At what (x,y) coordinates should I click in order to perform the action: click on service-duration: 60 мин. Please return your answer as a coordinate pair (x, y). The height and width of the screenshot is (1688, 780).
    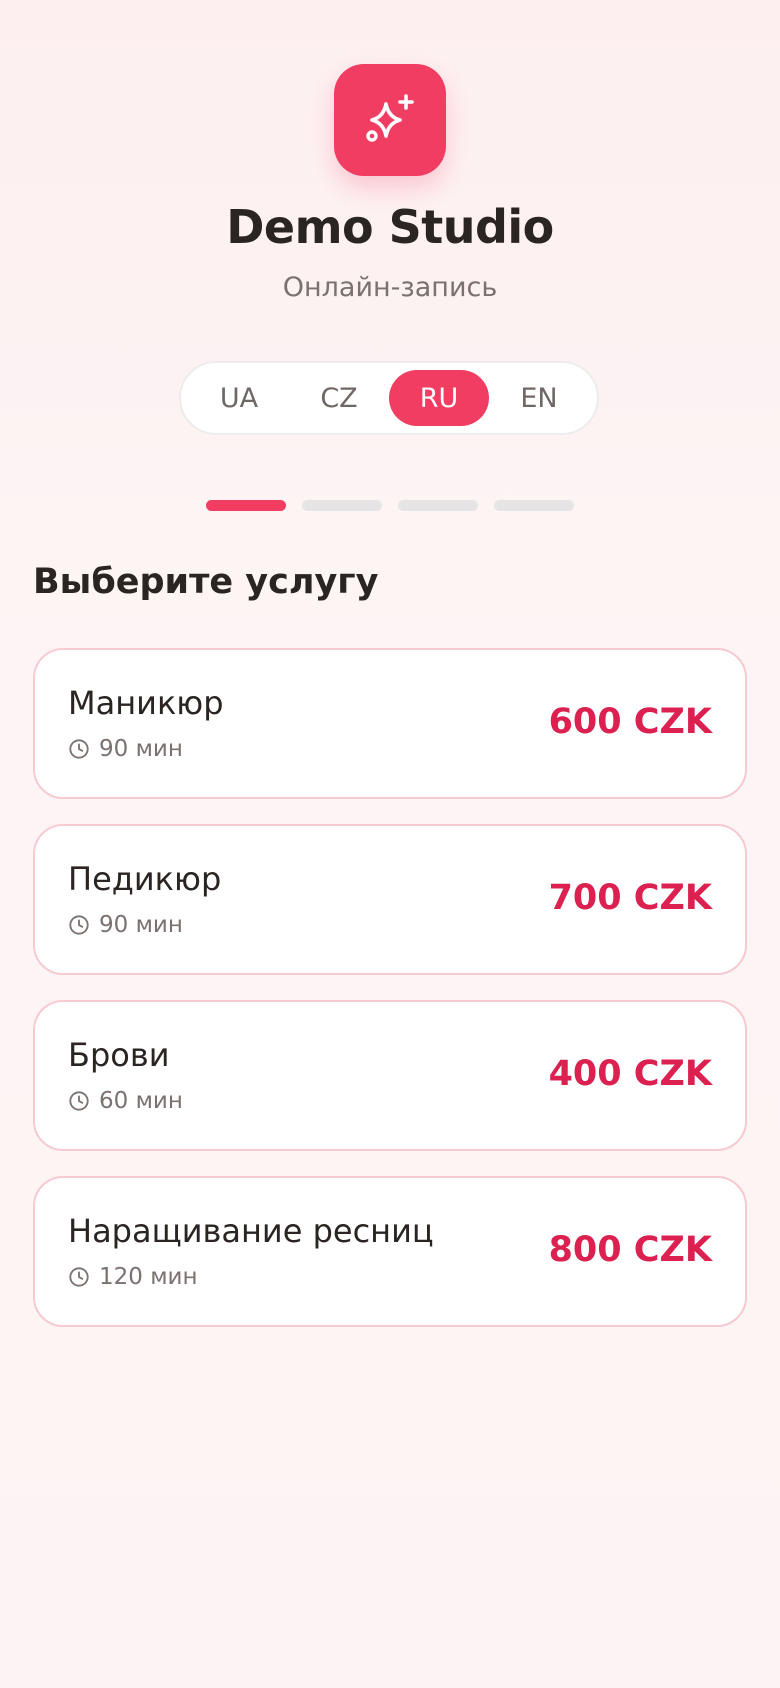
    Looking at the image, I should click on (125, 1101).